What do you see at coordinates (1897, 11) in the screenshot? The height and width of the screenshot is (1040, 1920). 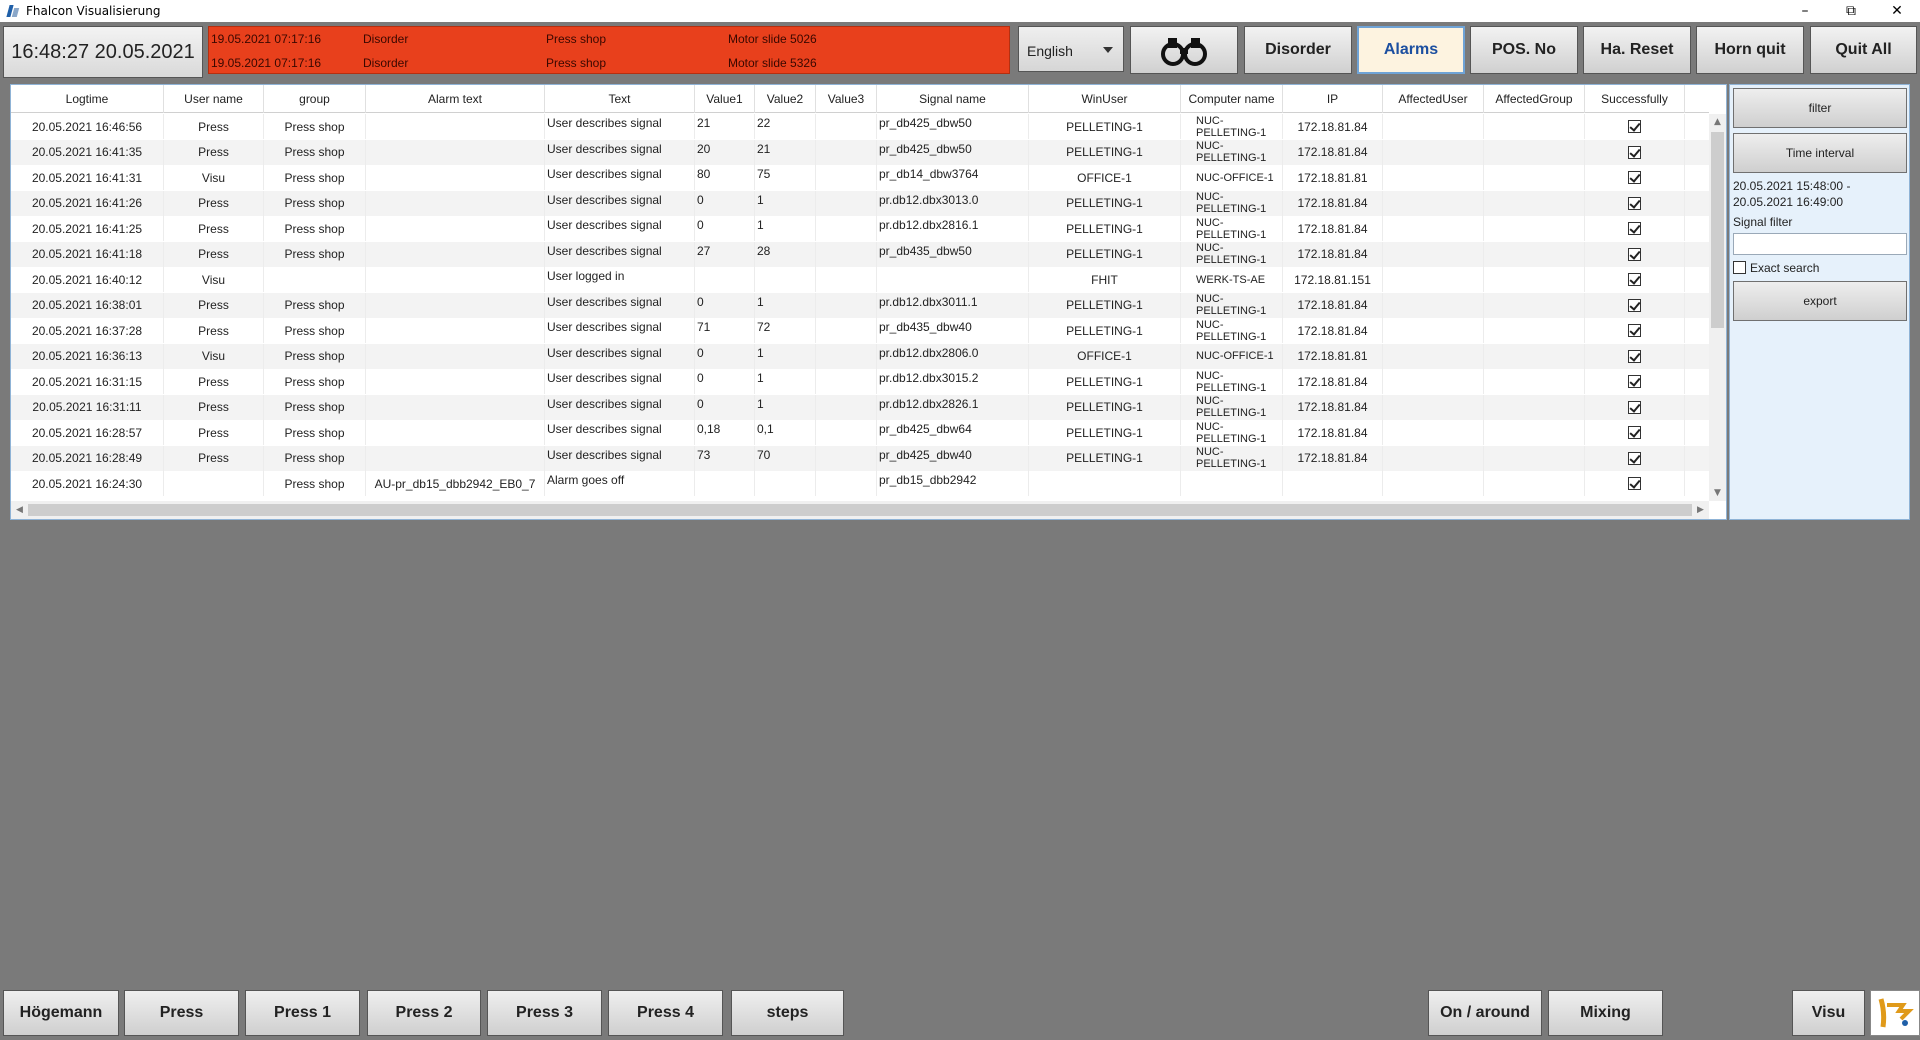 I see `close-icon: ✕` at bounding box center [1897, 11].